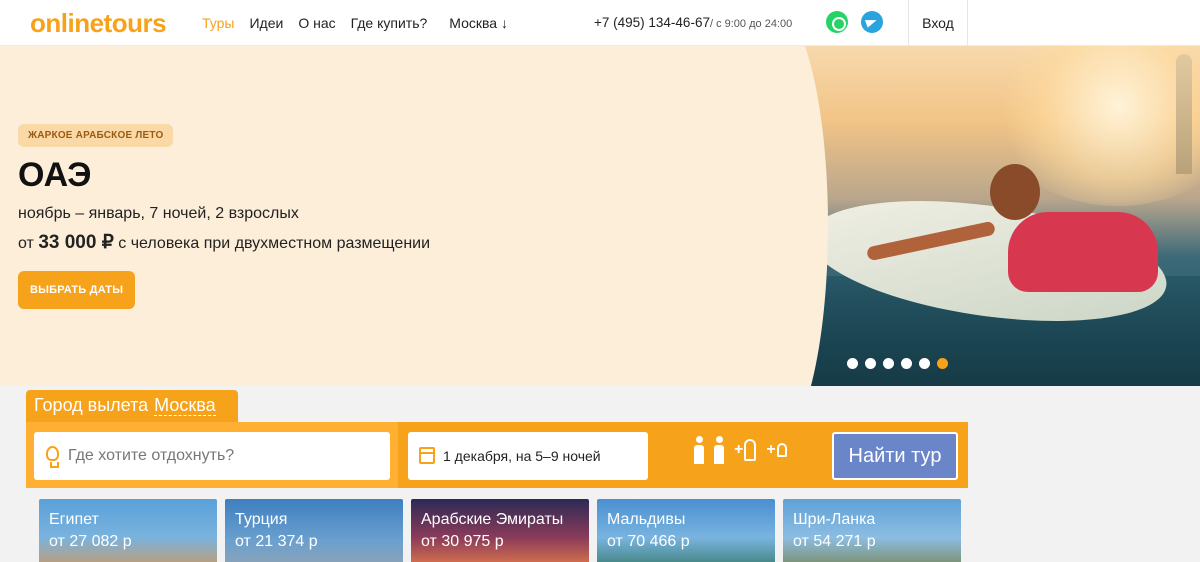  I want to click on main-nav: Туры Идеи О нас Где купить? Москва ↓, so click(362, 23).